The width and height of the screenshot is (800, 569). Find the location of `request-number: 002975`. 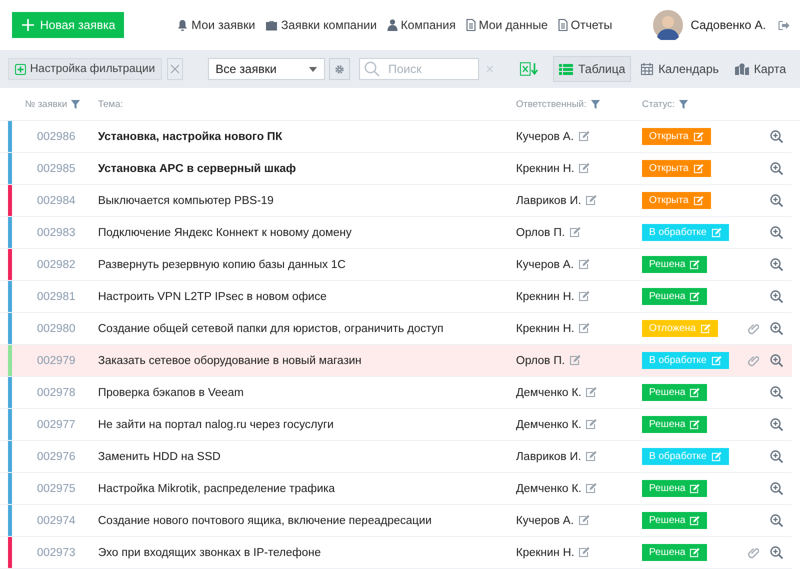

request-number: 002975 is located at coordinates (67, 488).